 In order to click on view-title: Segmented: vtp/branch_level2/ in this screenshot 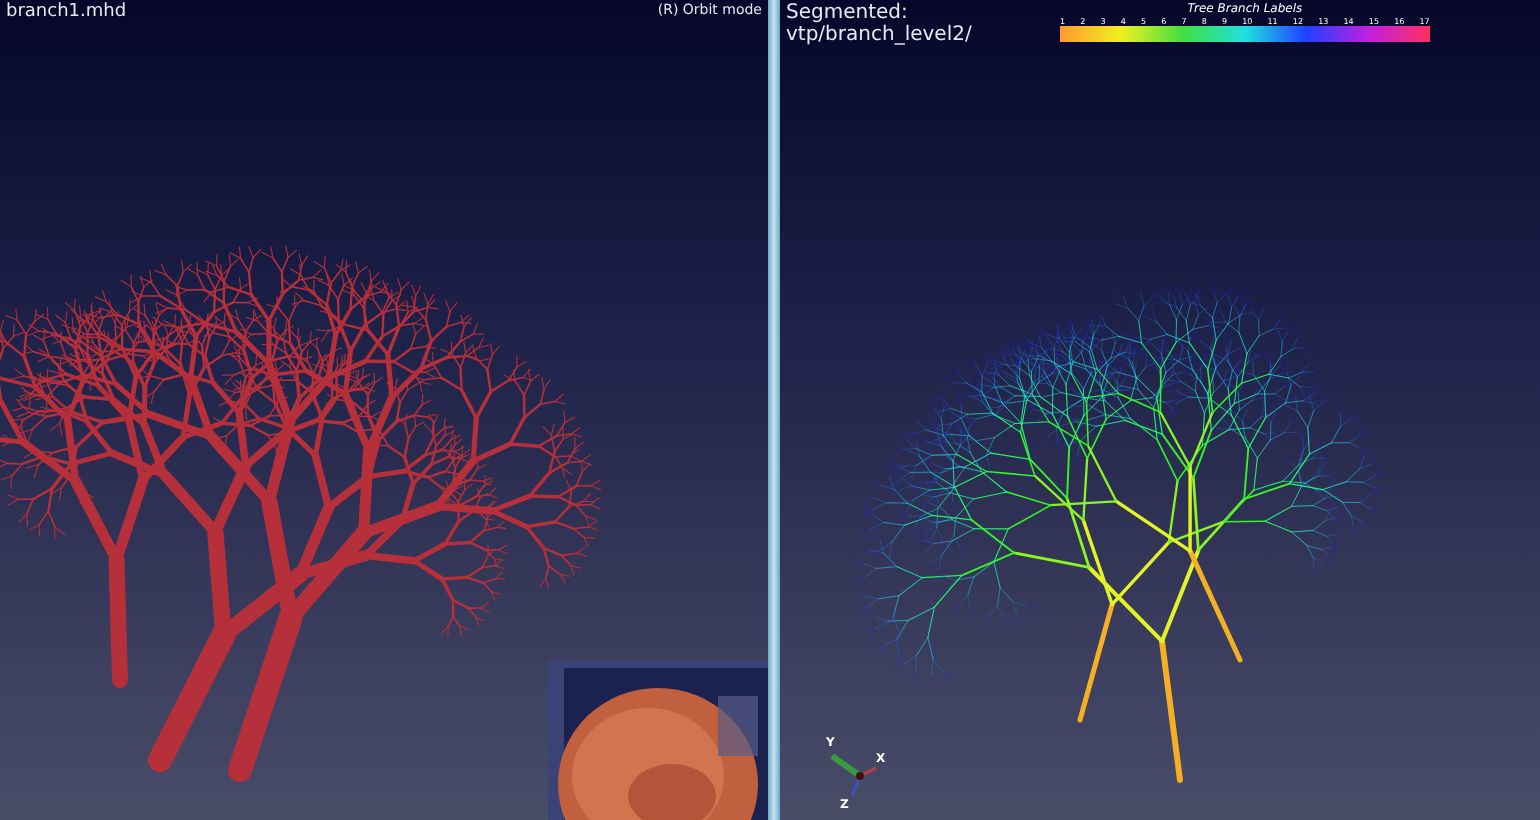, I will do `click(880, 24)`.